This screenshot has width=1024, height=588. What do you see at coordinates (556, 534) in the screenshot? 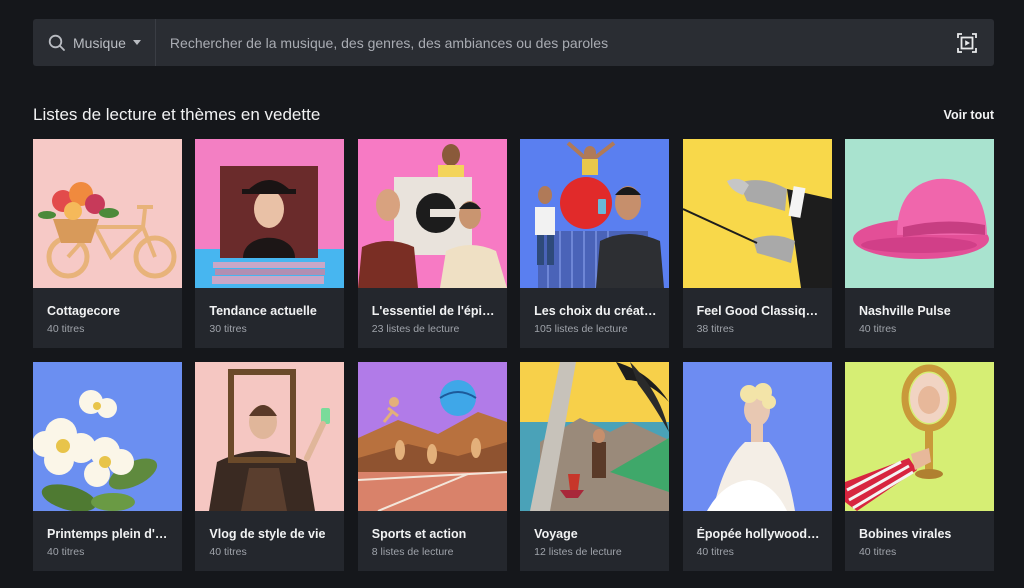
I see `card-title: Voyage` at bounding box center [556, 534].